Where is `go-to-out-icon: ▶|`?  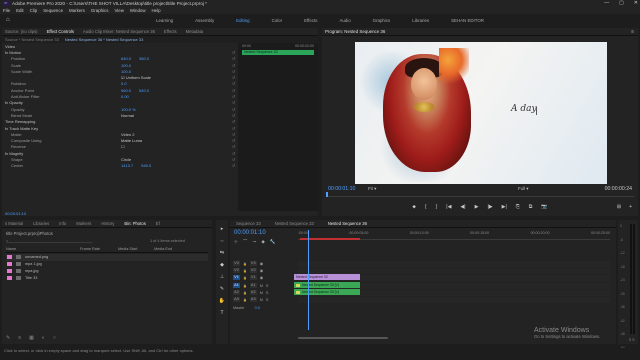 go-to-out-icon: ▶| is located at coordinates (504, 207).